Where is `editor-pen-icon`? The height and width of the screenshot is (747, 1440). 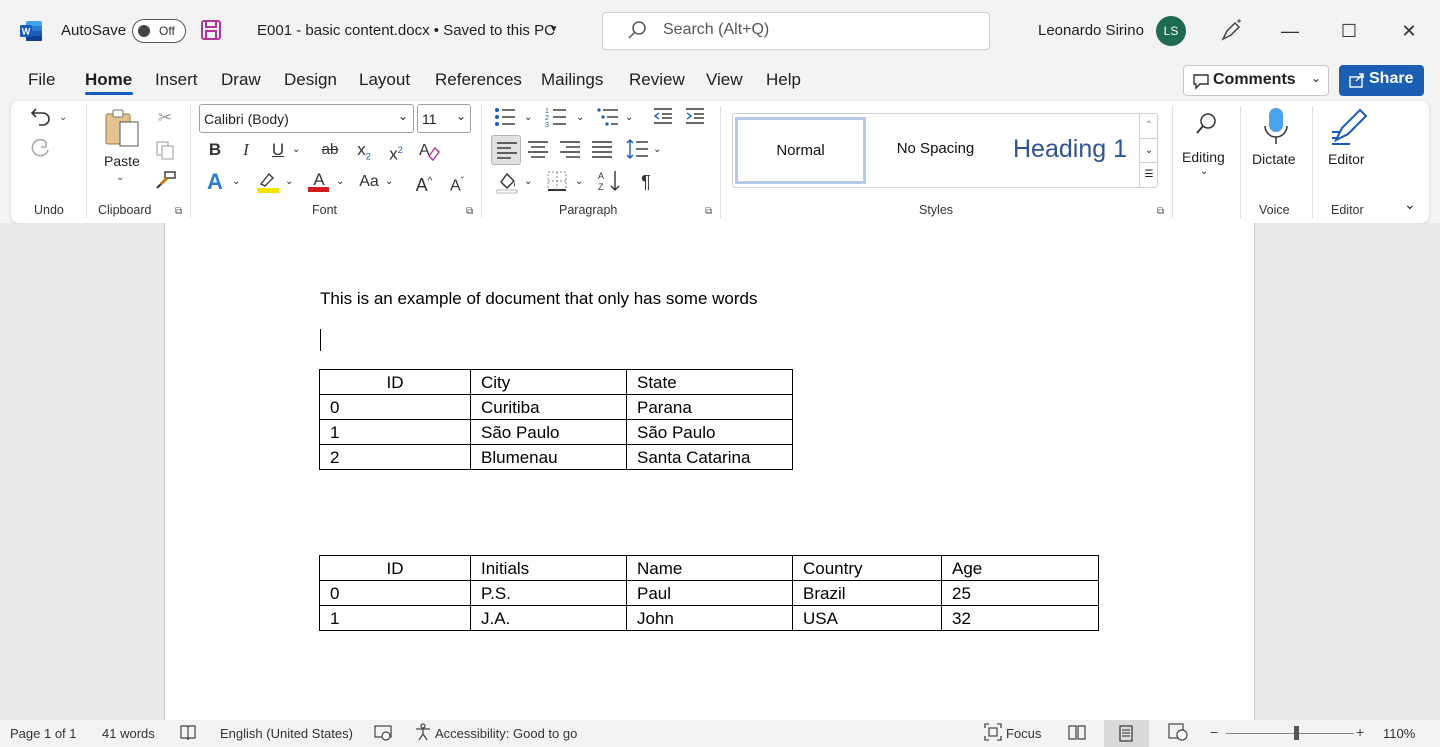
editor-pen-icon is located at coordinates (1349, 128).